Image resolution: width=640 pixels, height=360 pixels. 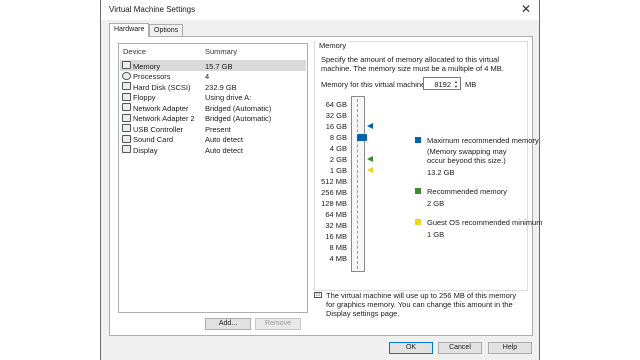 What do you see at coordinates (334, 181) in the screenshot?
I see `scale-tick: 512 MB` at bounding box center [334, 181].